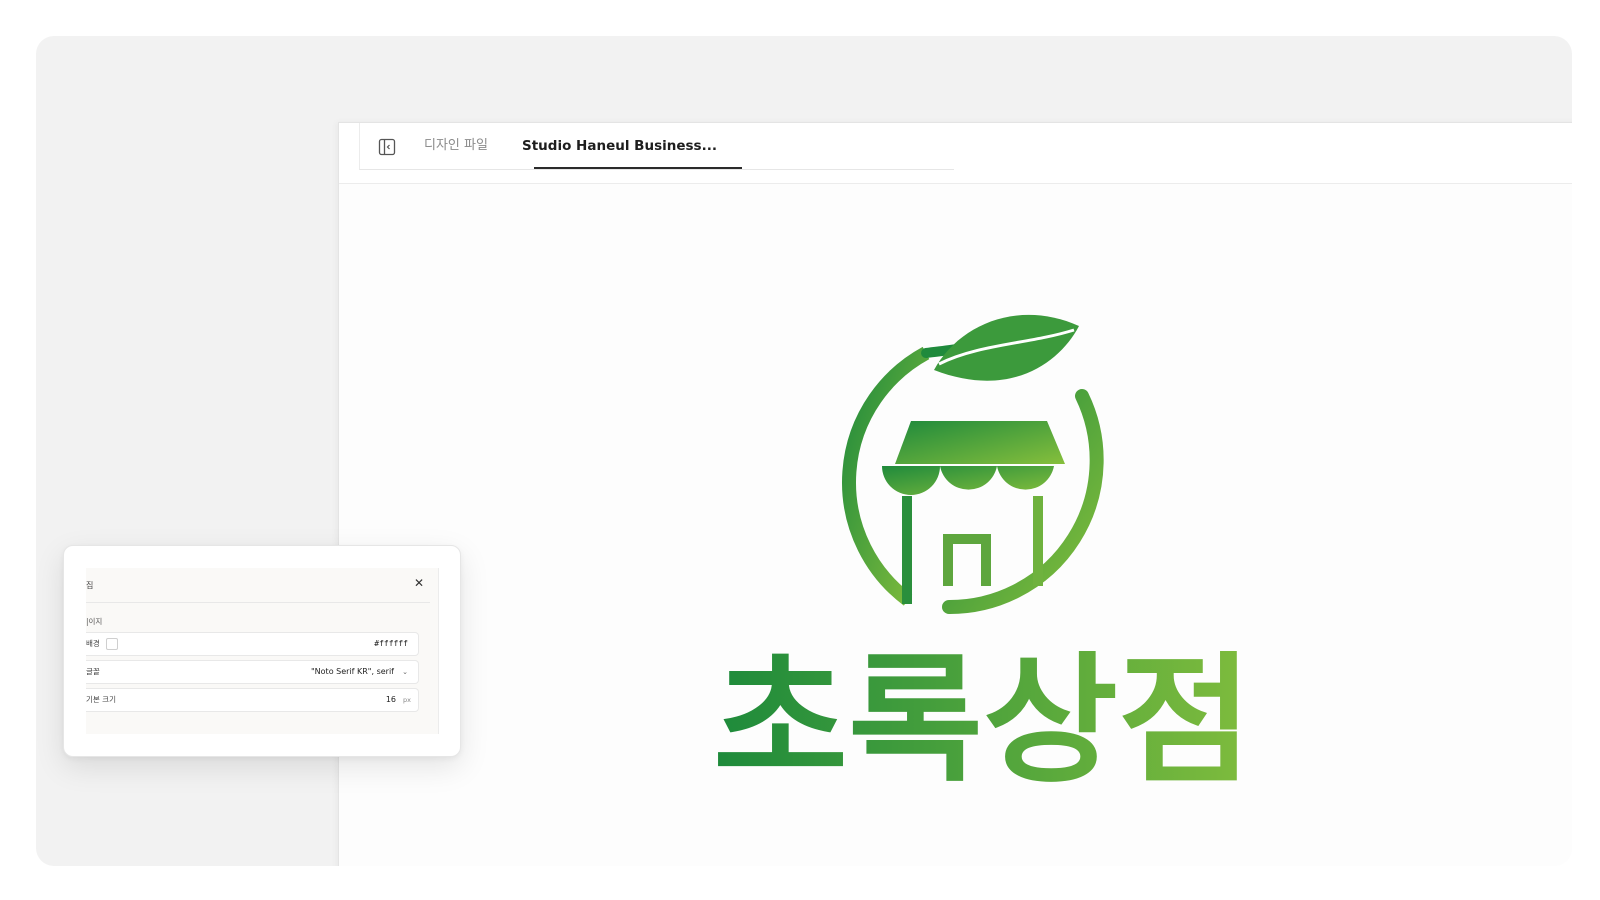  I want to click on panel-title: 집, so click(90, 585).